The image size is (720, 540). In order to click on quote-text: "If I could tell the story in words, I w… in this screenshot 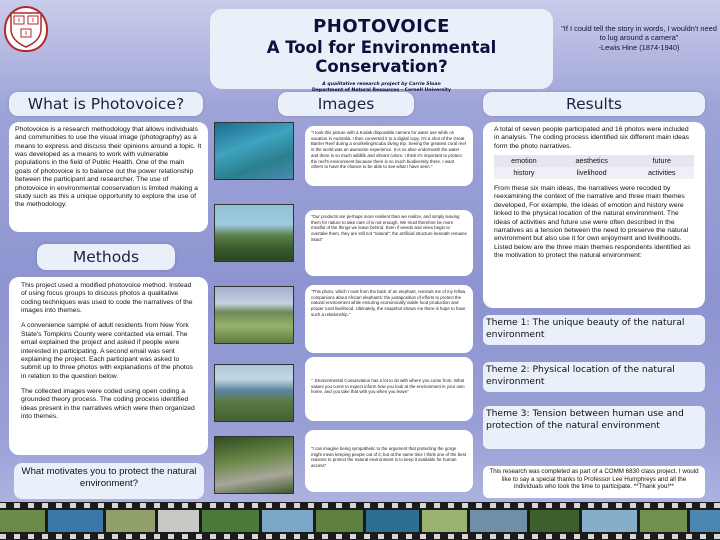, I will do `click(639, 33)`.